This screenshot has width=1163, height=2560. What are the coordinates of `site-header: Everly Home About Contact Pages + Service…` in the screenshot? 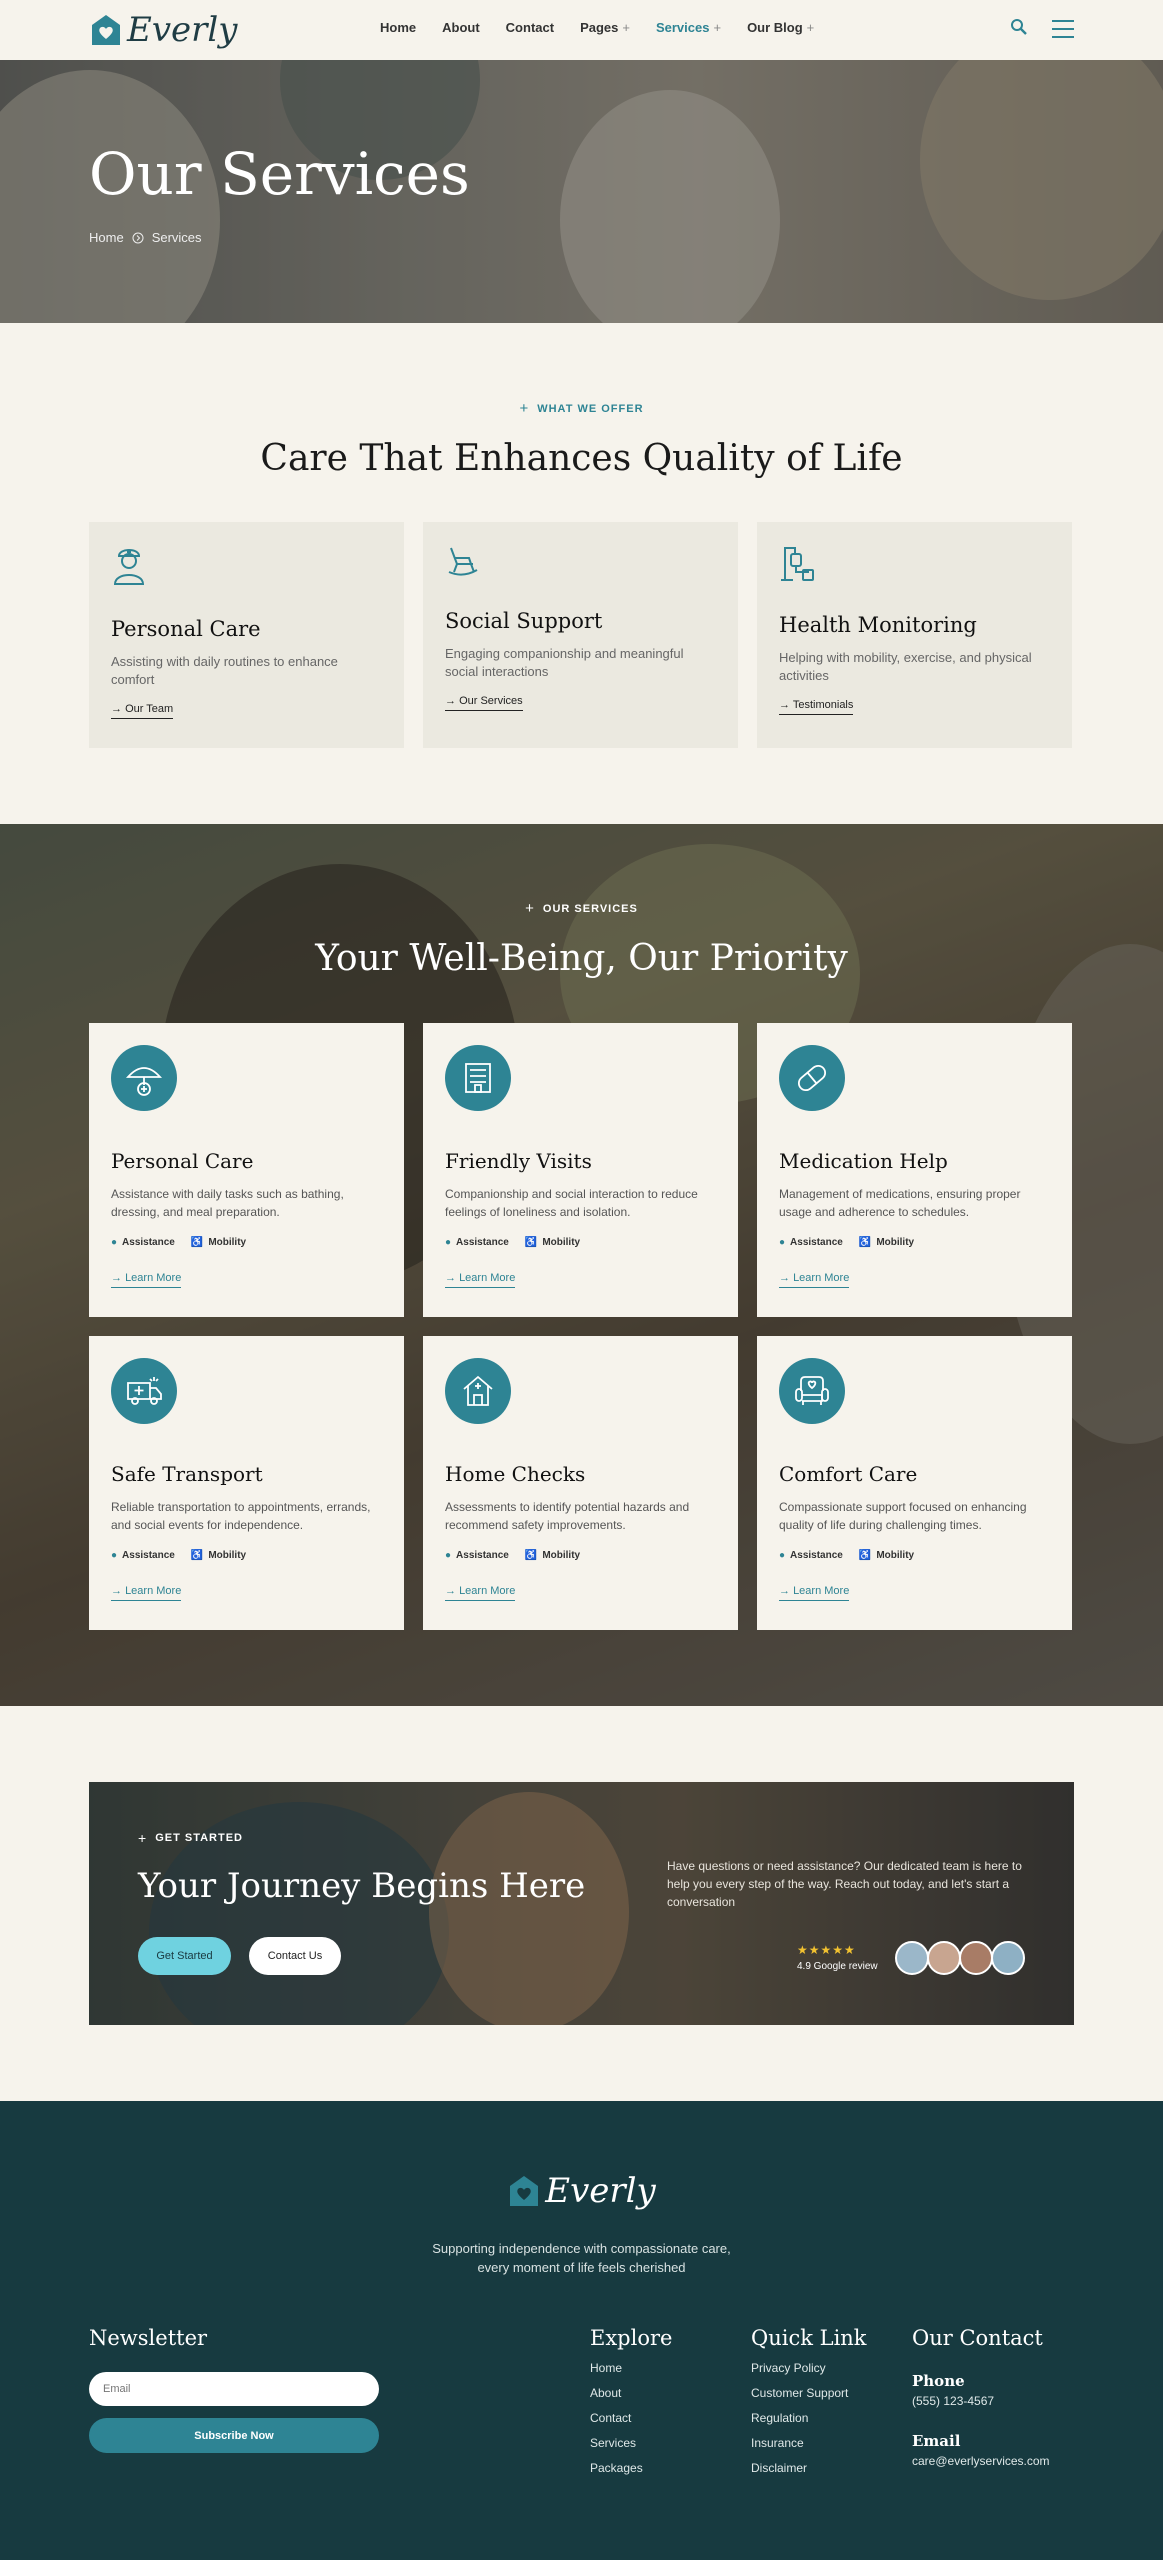 It's located at (581, 30).